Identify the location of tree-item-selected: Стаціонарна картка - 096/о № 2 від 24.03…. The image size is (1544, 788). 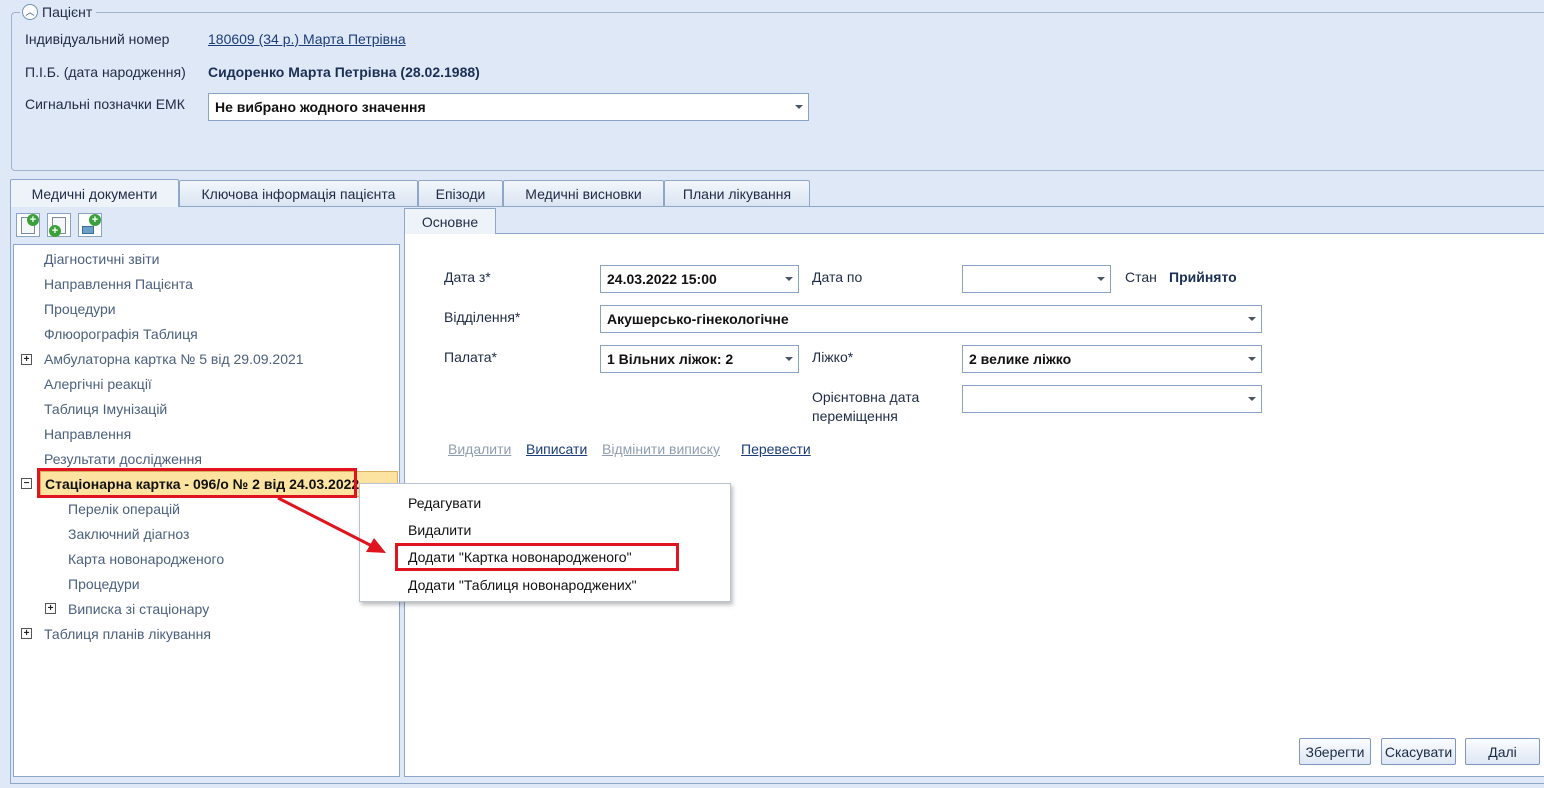
(219, 484).